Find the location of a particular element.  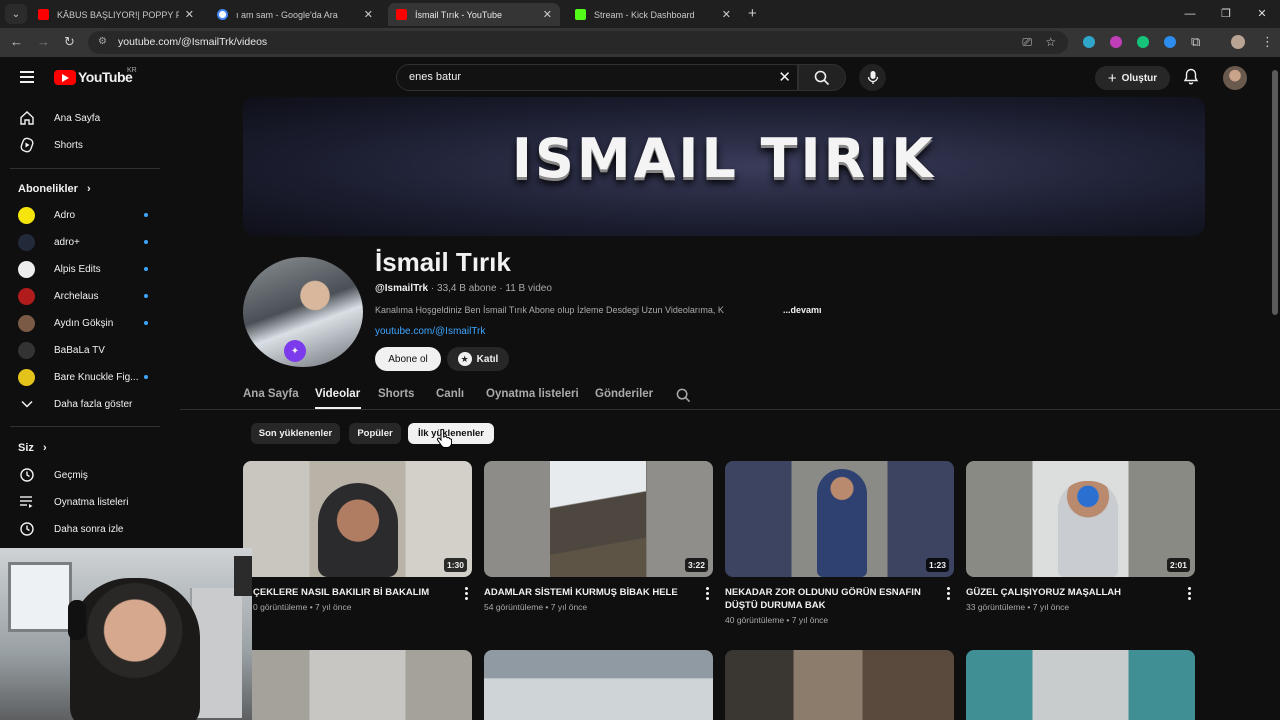

create-button: + Oluştur is located at coordinates (1132, 78).